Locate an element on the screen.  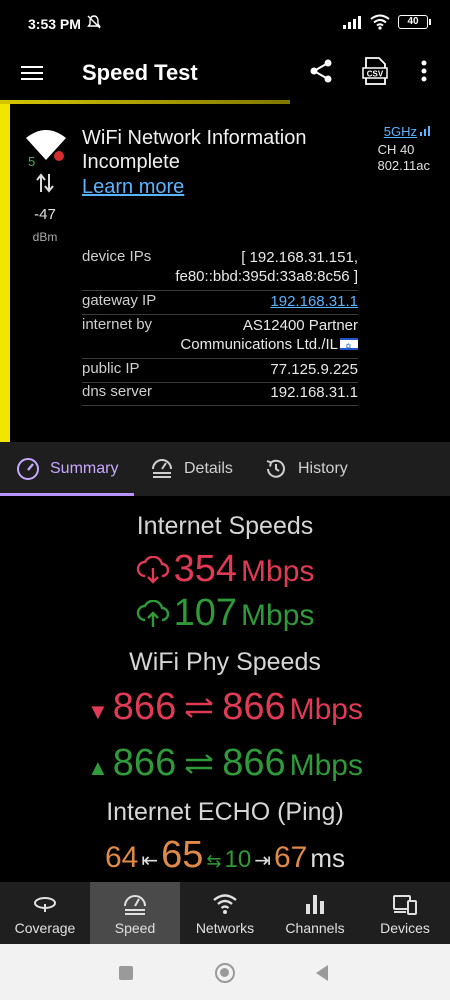
cloud-upload-icon is located at coordinates (152, 613).